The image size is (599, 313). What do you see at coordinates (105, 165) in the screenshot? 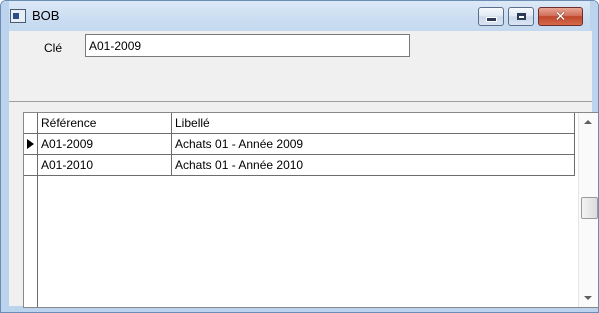
I see `cell-reference: A01-2010` at bounding box center [105, 165].